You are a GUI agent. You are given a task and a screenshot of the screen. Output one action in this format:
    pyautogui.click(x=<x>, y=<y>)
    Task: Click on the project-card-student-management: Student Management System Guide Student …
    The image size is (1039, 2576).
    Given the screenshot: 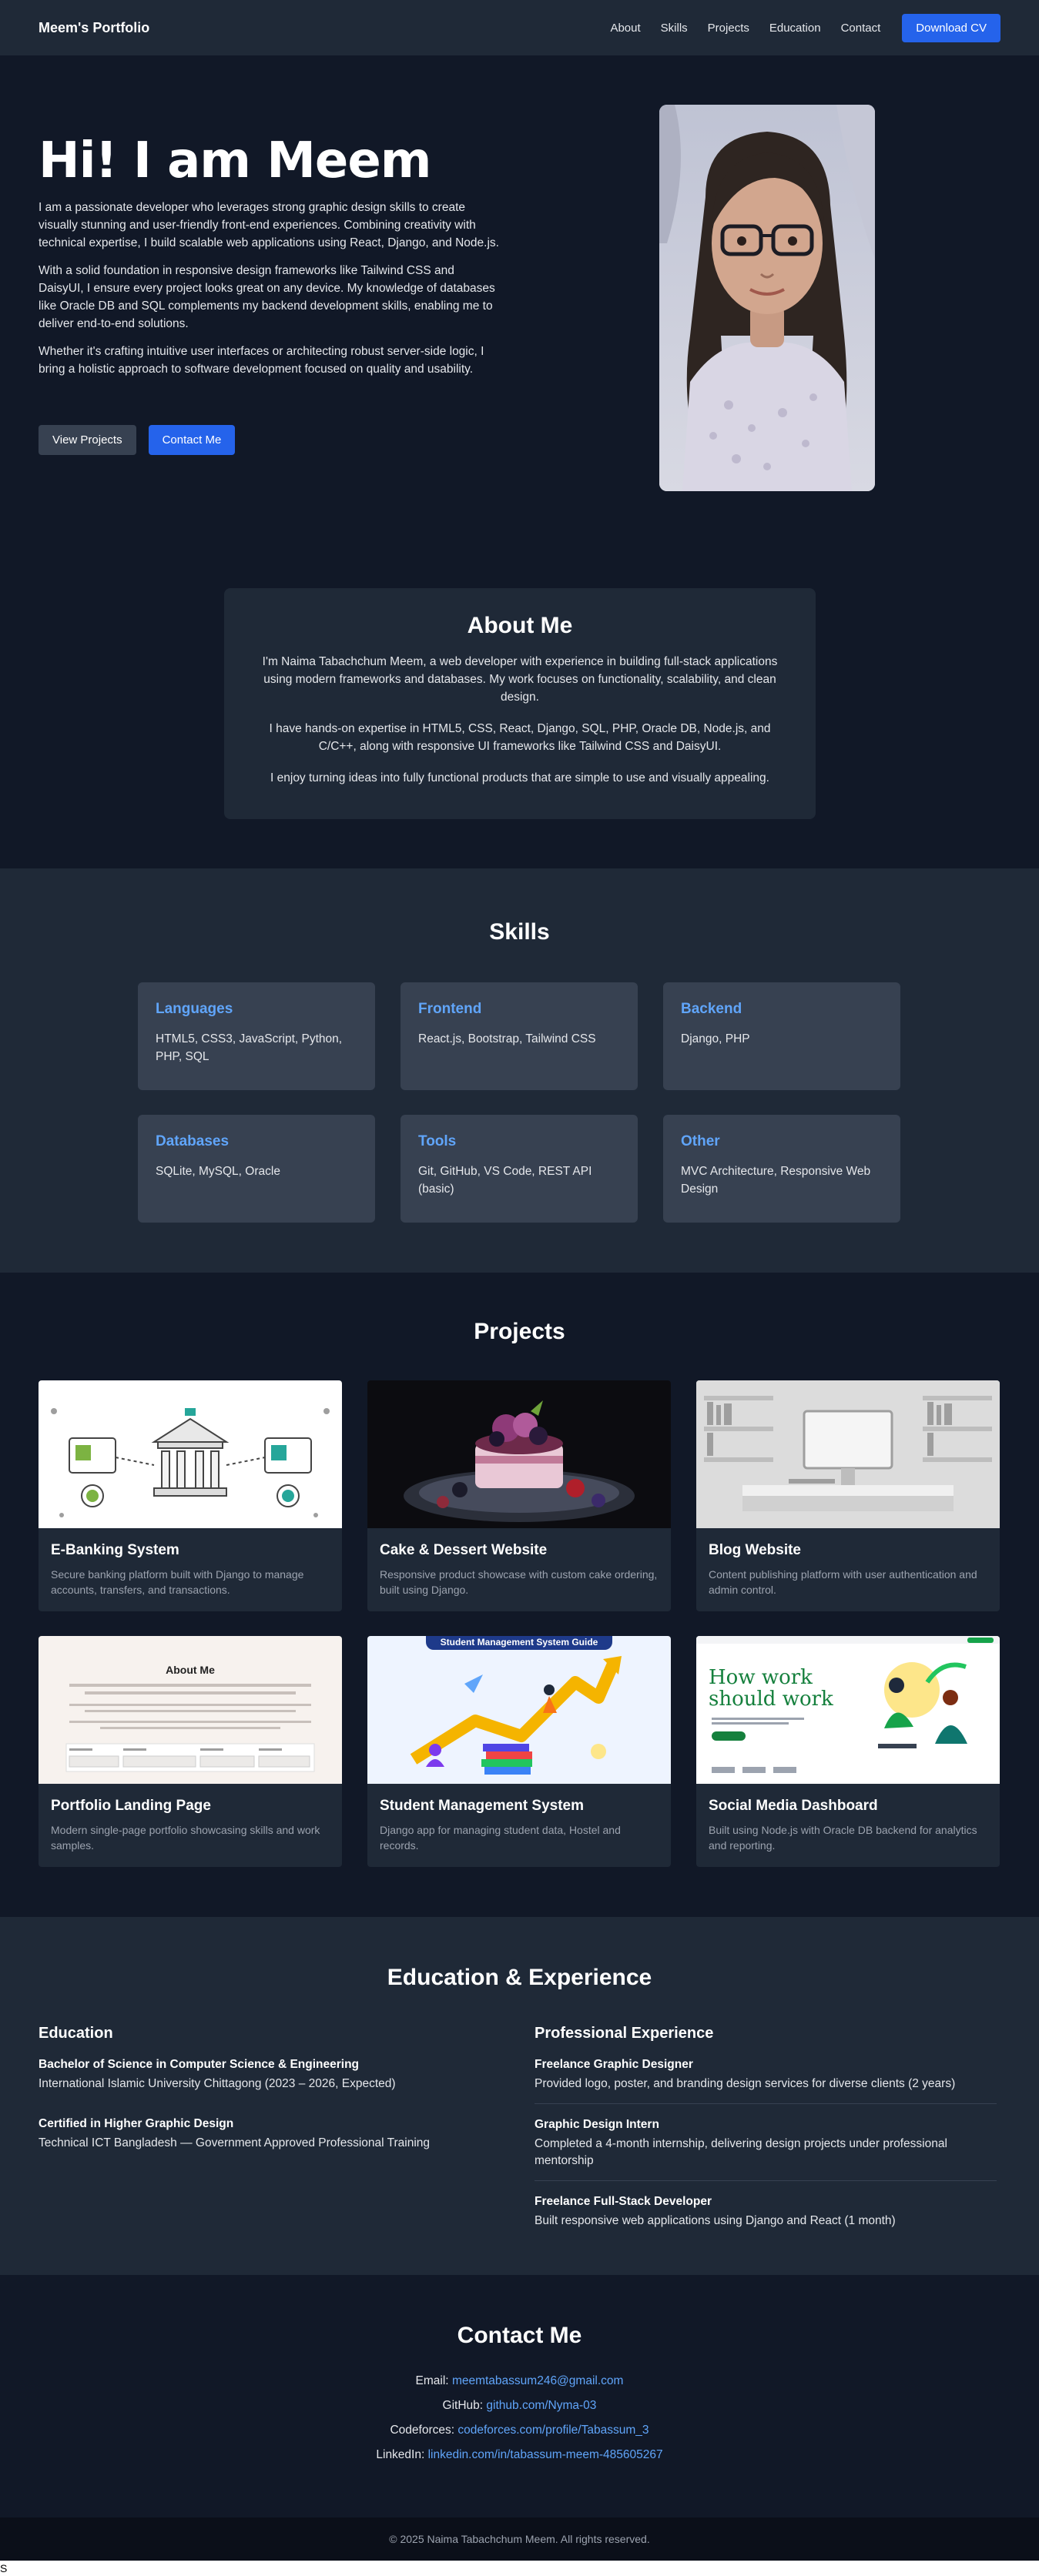 What is the action you would take?
    pyautogui.click(x=519, y=1751)
    